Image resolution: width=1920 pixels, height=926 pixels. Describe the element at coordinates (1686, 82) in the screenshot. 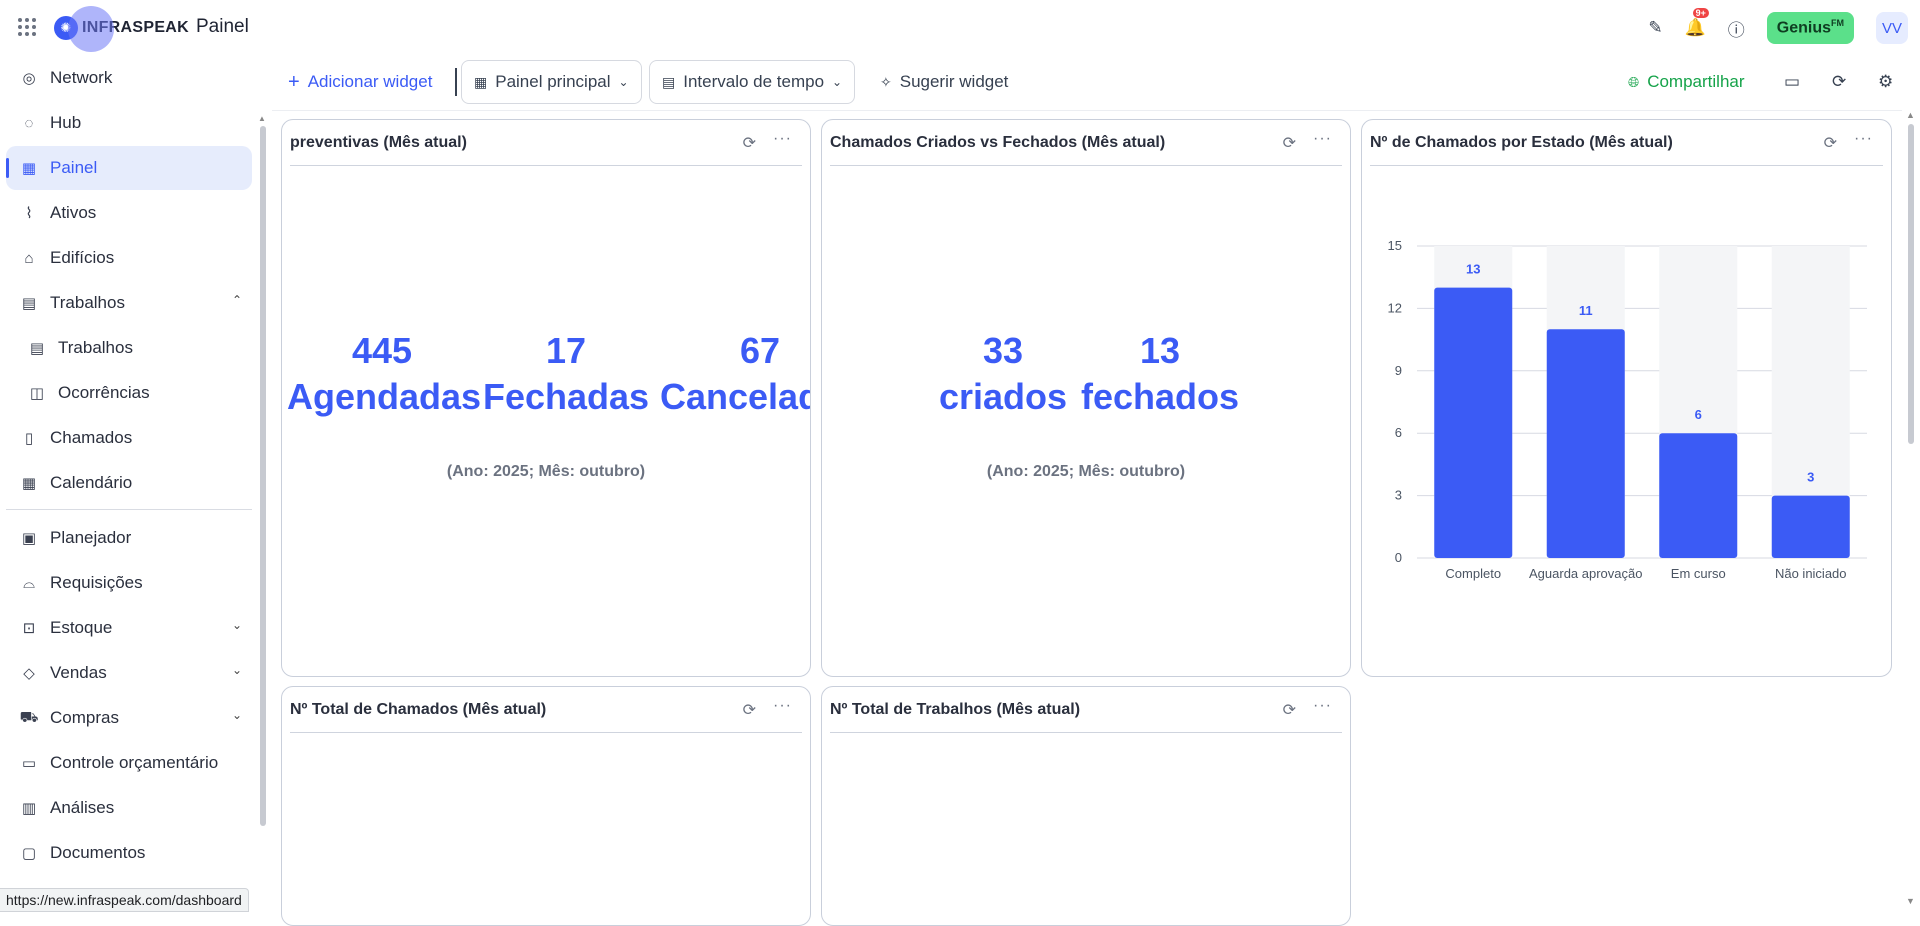

I see `share-button: 🌐︎ Compartilhar` at that location.